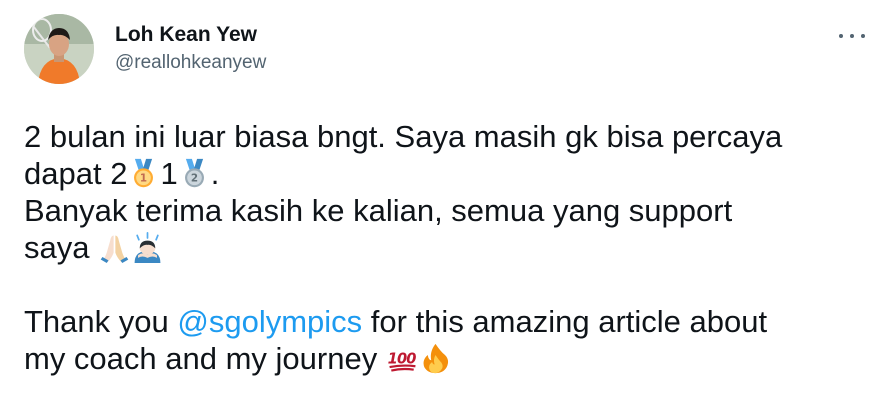 This screenshot has height=413, width=889. I want to click on gold-medal-emoji: 1, so click(143, 173).